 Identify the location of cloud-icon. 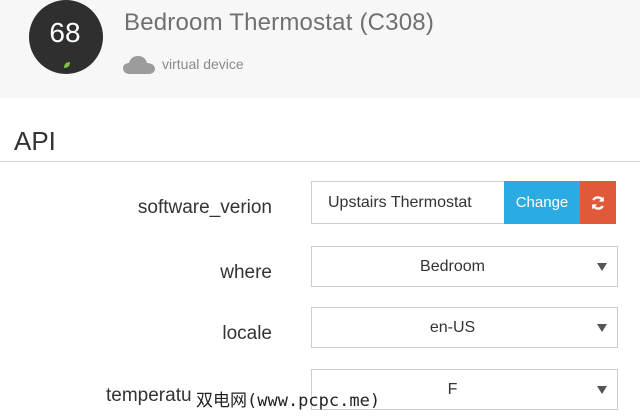
(139, 65).